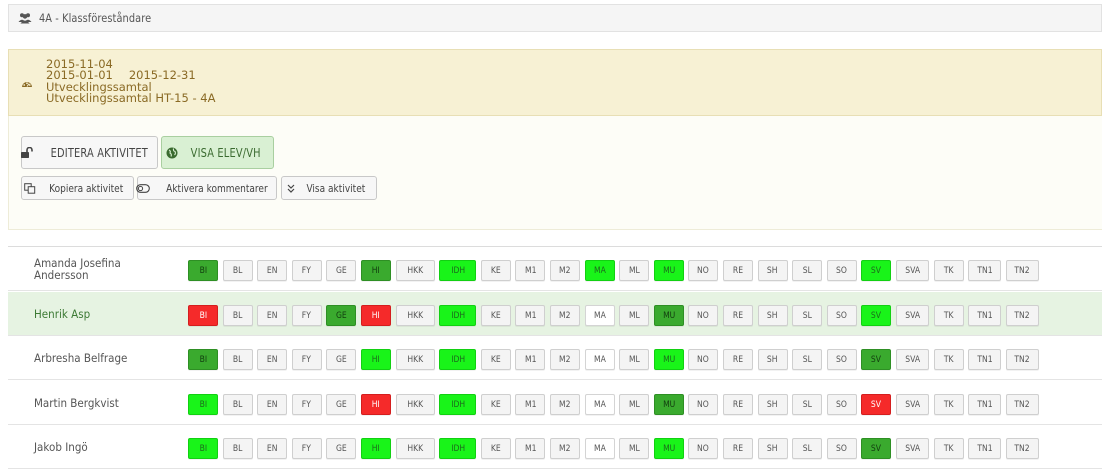 The image size is (1102, 476). What do you see at coordinates (104, 268) in the screenshot?
I see `student-name: Amanda Josefina Andersson` at bounding box center [104, 268].